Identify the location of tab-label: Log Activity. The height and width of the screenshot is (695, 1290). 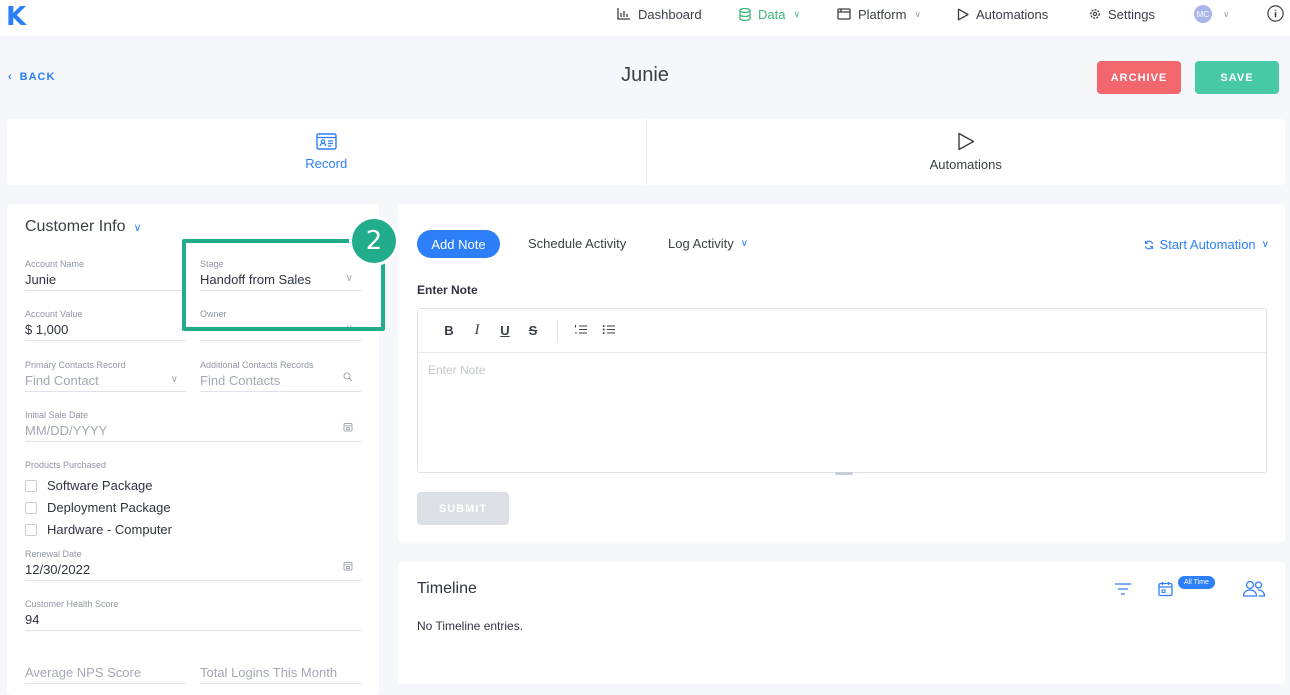
(701, 243).